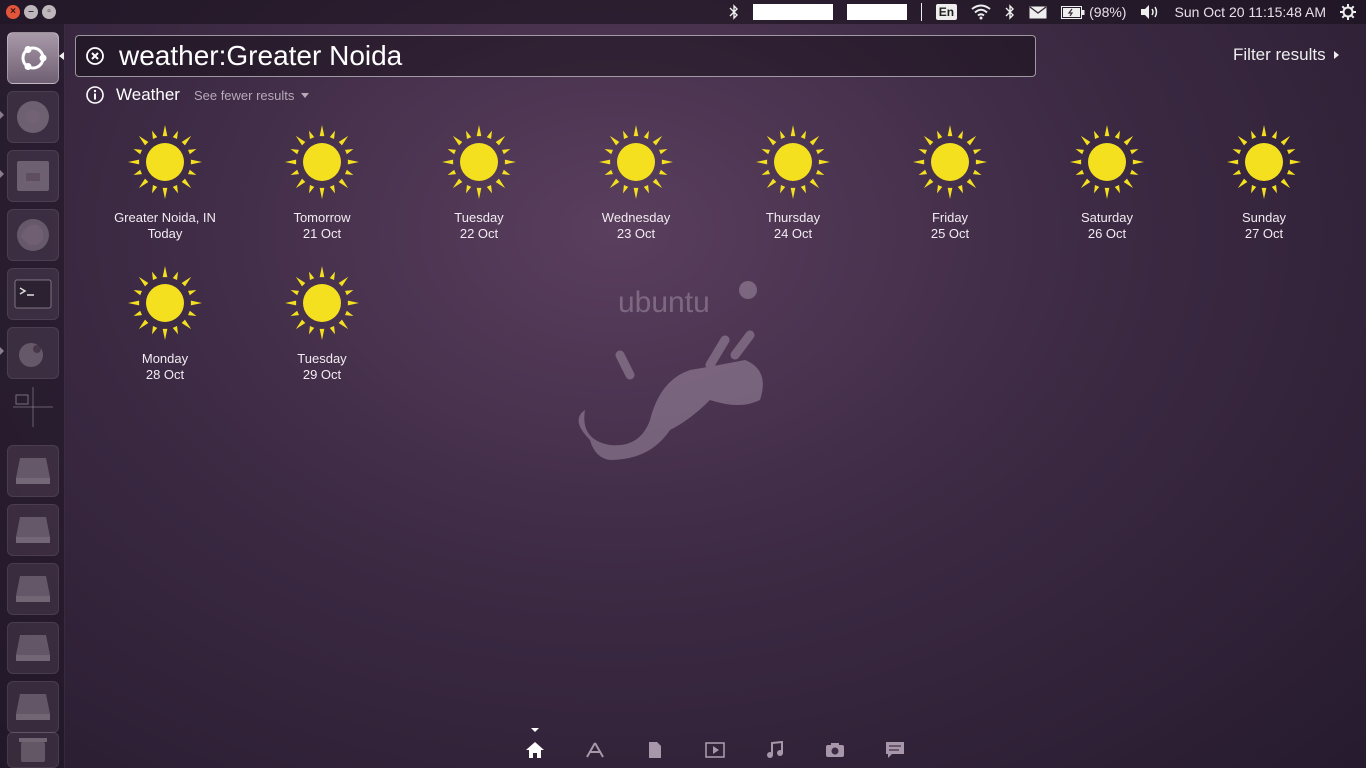  Describe the element at coordinates (715, 750) in the screenshot. I see `video-lens-icon` at that location.